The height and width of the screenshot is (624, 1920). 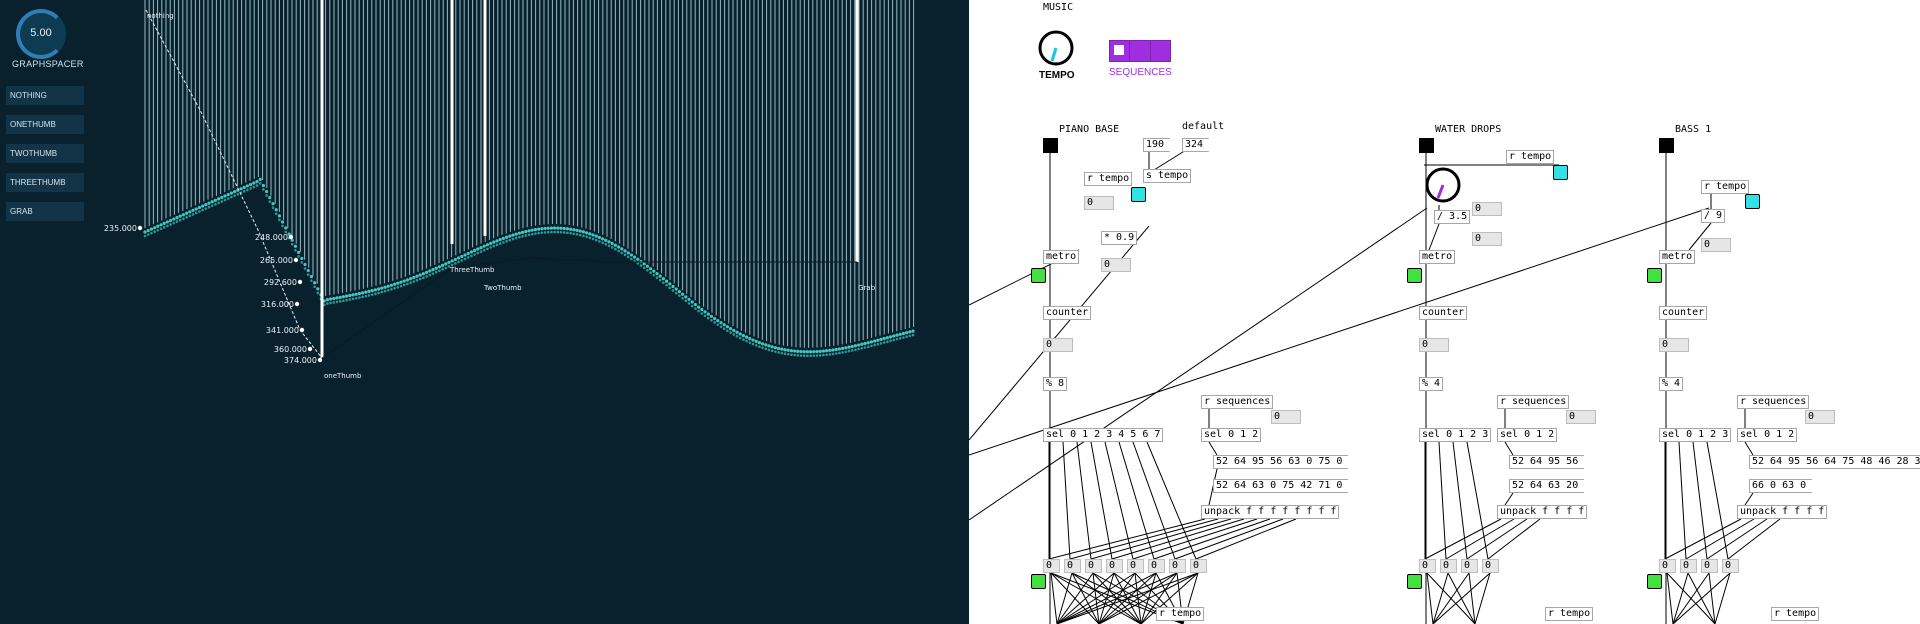 I want to click on onethumb-button: ONETHUMB, so click(x=45, y=124).